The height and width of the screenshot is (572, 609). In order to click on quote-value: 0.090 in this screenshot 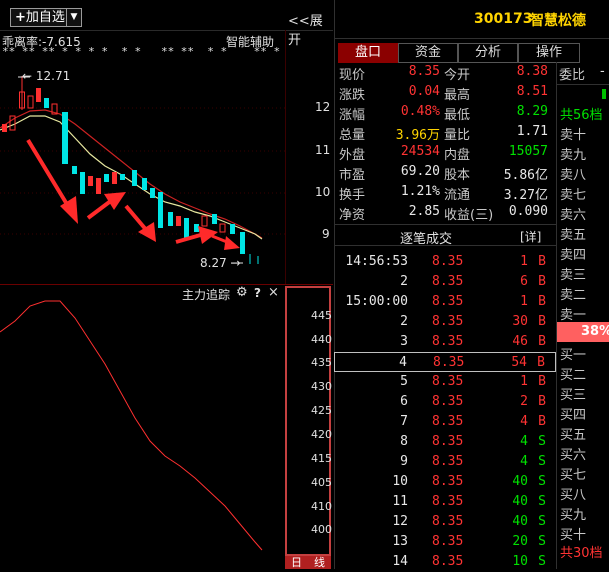, I will do `click(528, 211)`.